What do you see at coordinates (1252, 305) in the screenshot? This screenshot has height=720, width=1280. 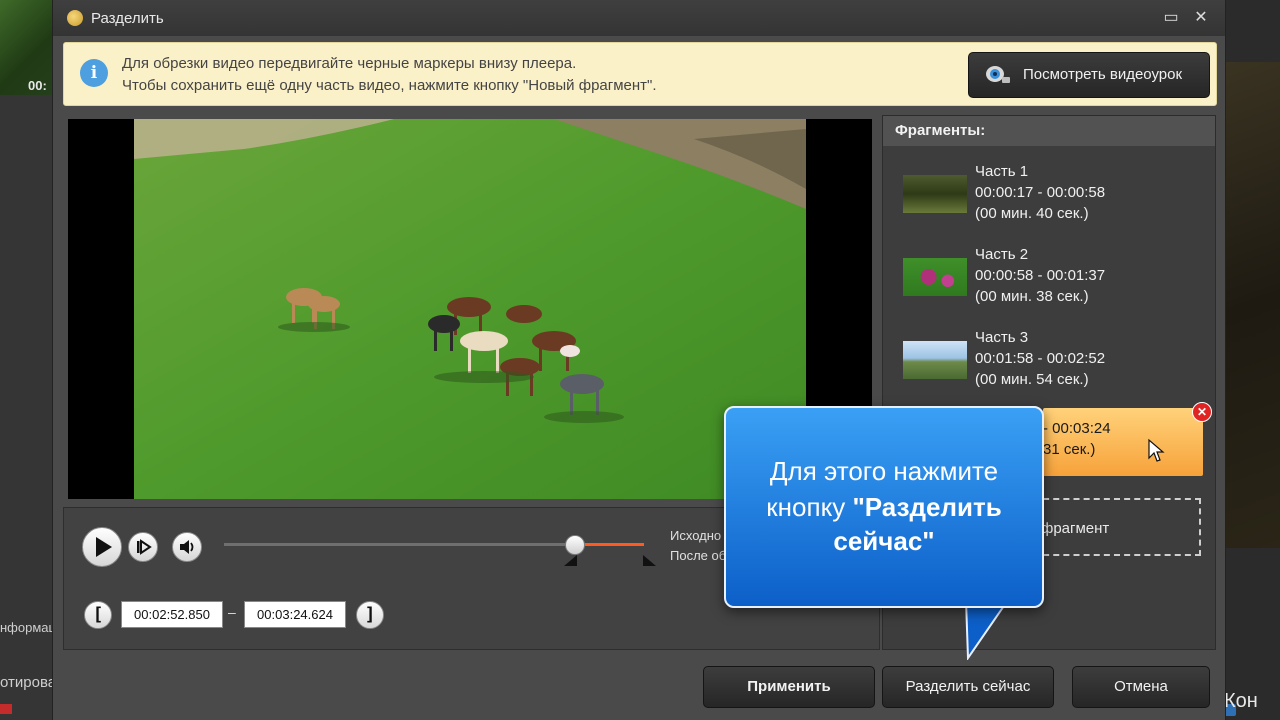 I see `background-preview-image` at bounding box center [1252, 305].